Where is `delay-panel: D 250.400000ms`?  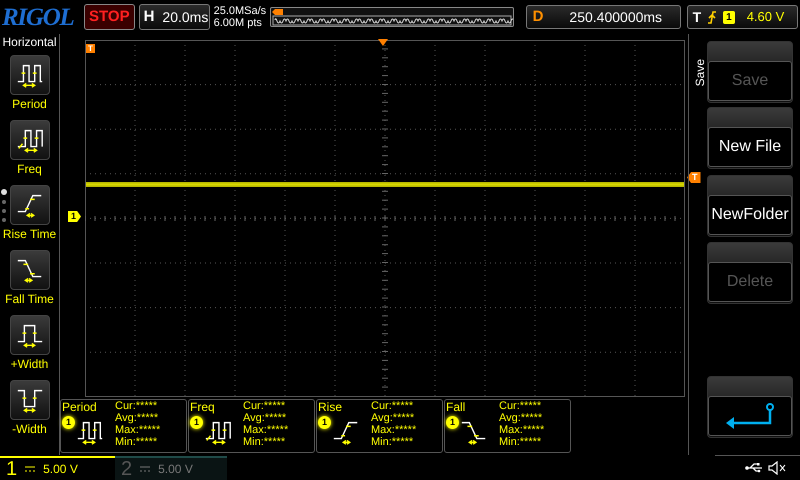
delay-panel: D 250.400000ms is located at coordinates (603, 17).